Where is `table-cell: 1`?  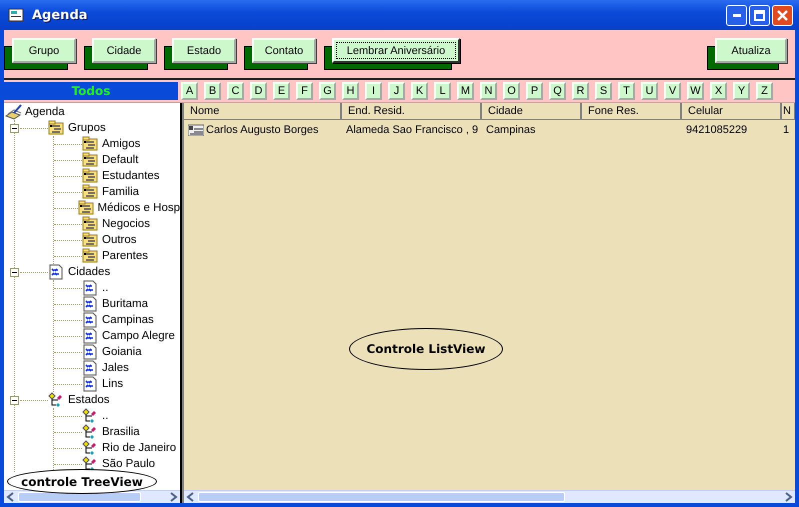 table-cell: 1 is located at coordinates (786, 130).